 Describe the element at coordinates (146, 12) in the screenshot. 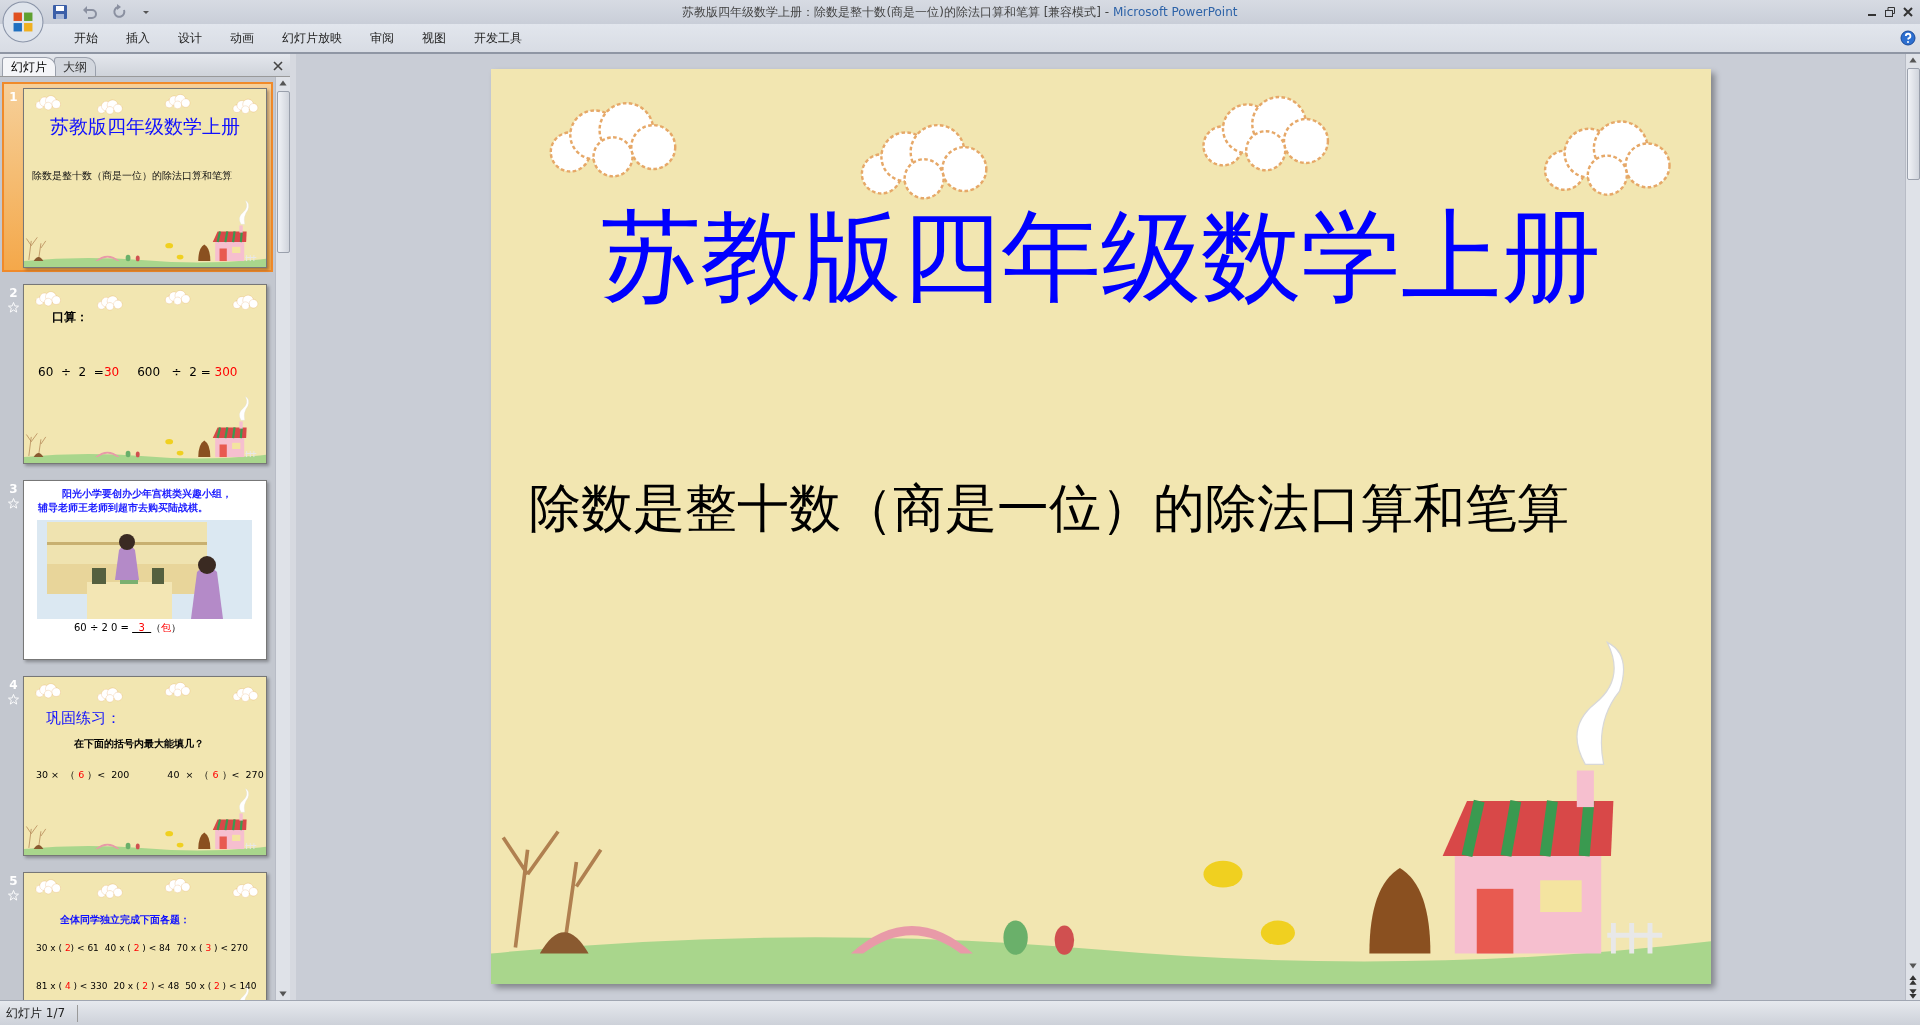

I see `caret-icon` at that location.